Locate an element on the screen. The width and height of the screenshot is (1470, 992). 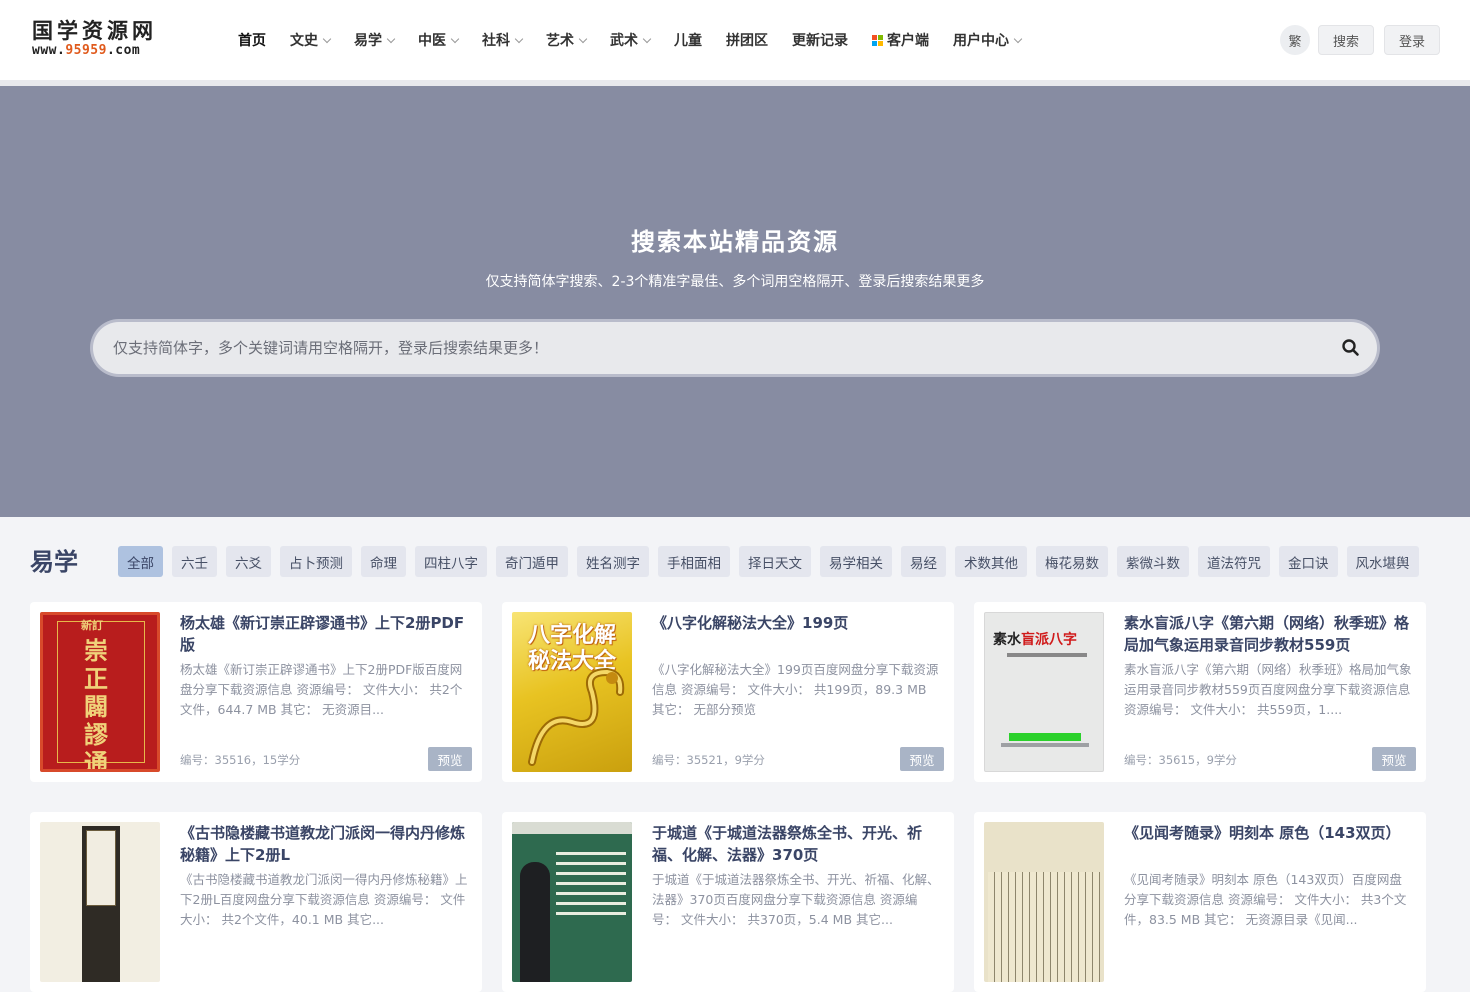
nav-user-center: 用户中心 is located at coordinates (988, 40).